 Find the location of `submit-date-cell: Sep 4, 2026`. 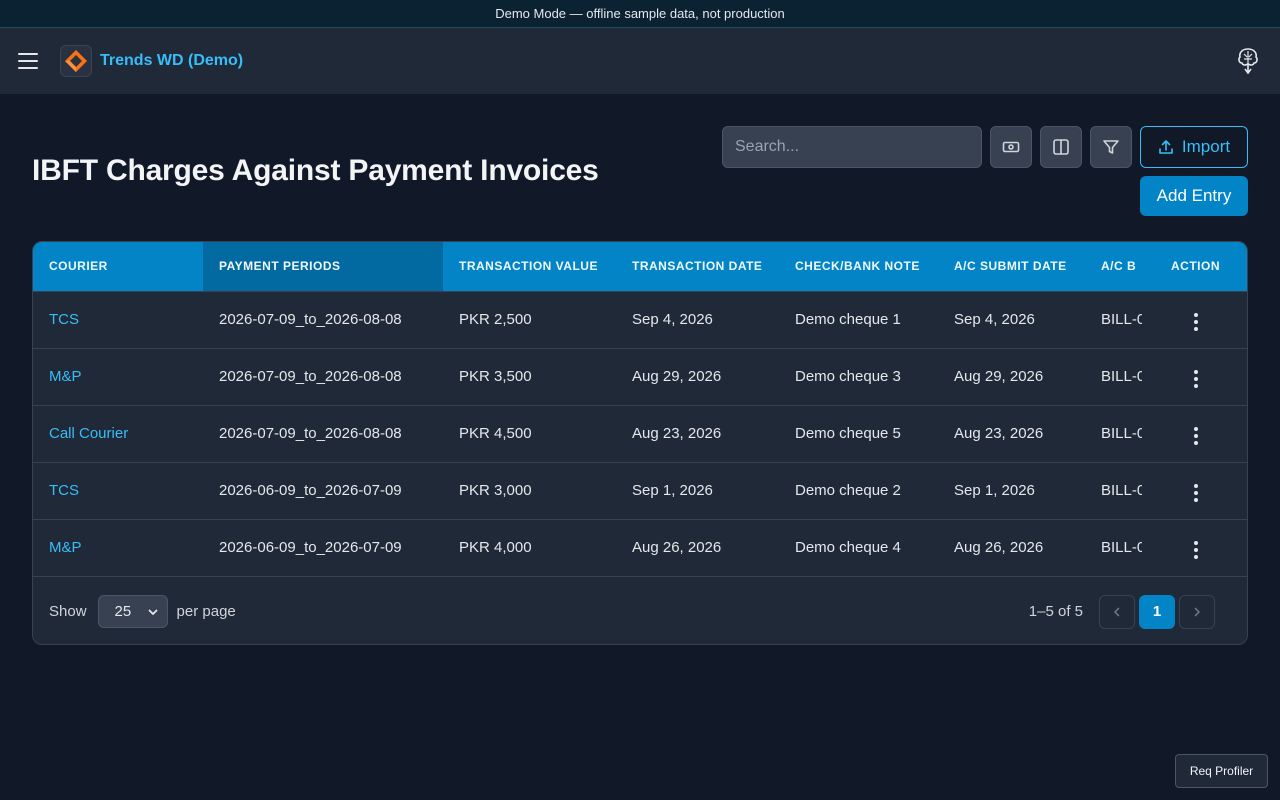

submit-date-cell: Sep 4, 2026 is located at coordinates (994, 319).